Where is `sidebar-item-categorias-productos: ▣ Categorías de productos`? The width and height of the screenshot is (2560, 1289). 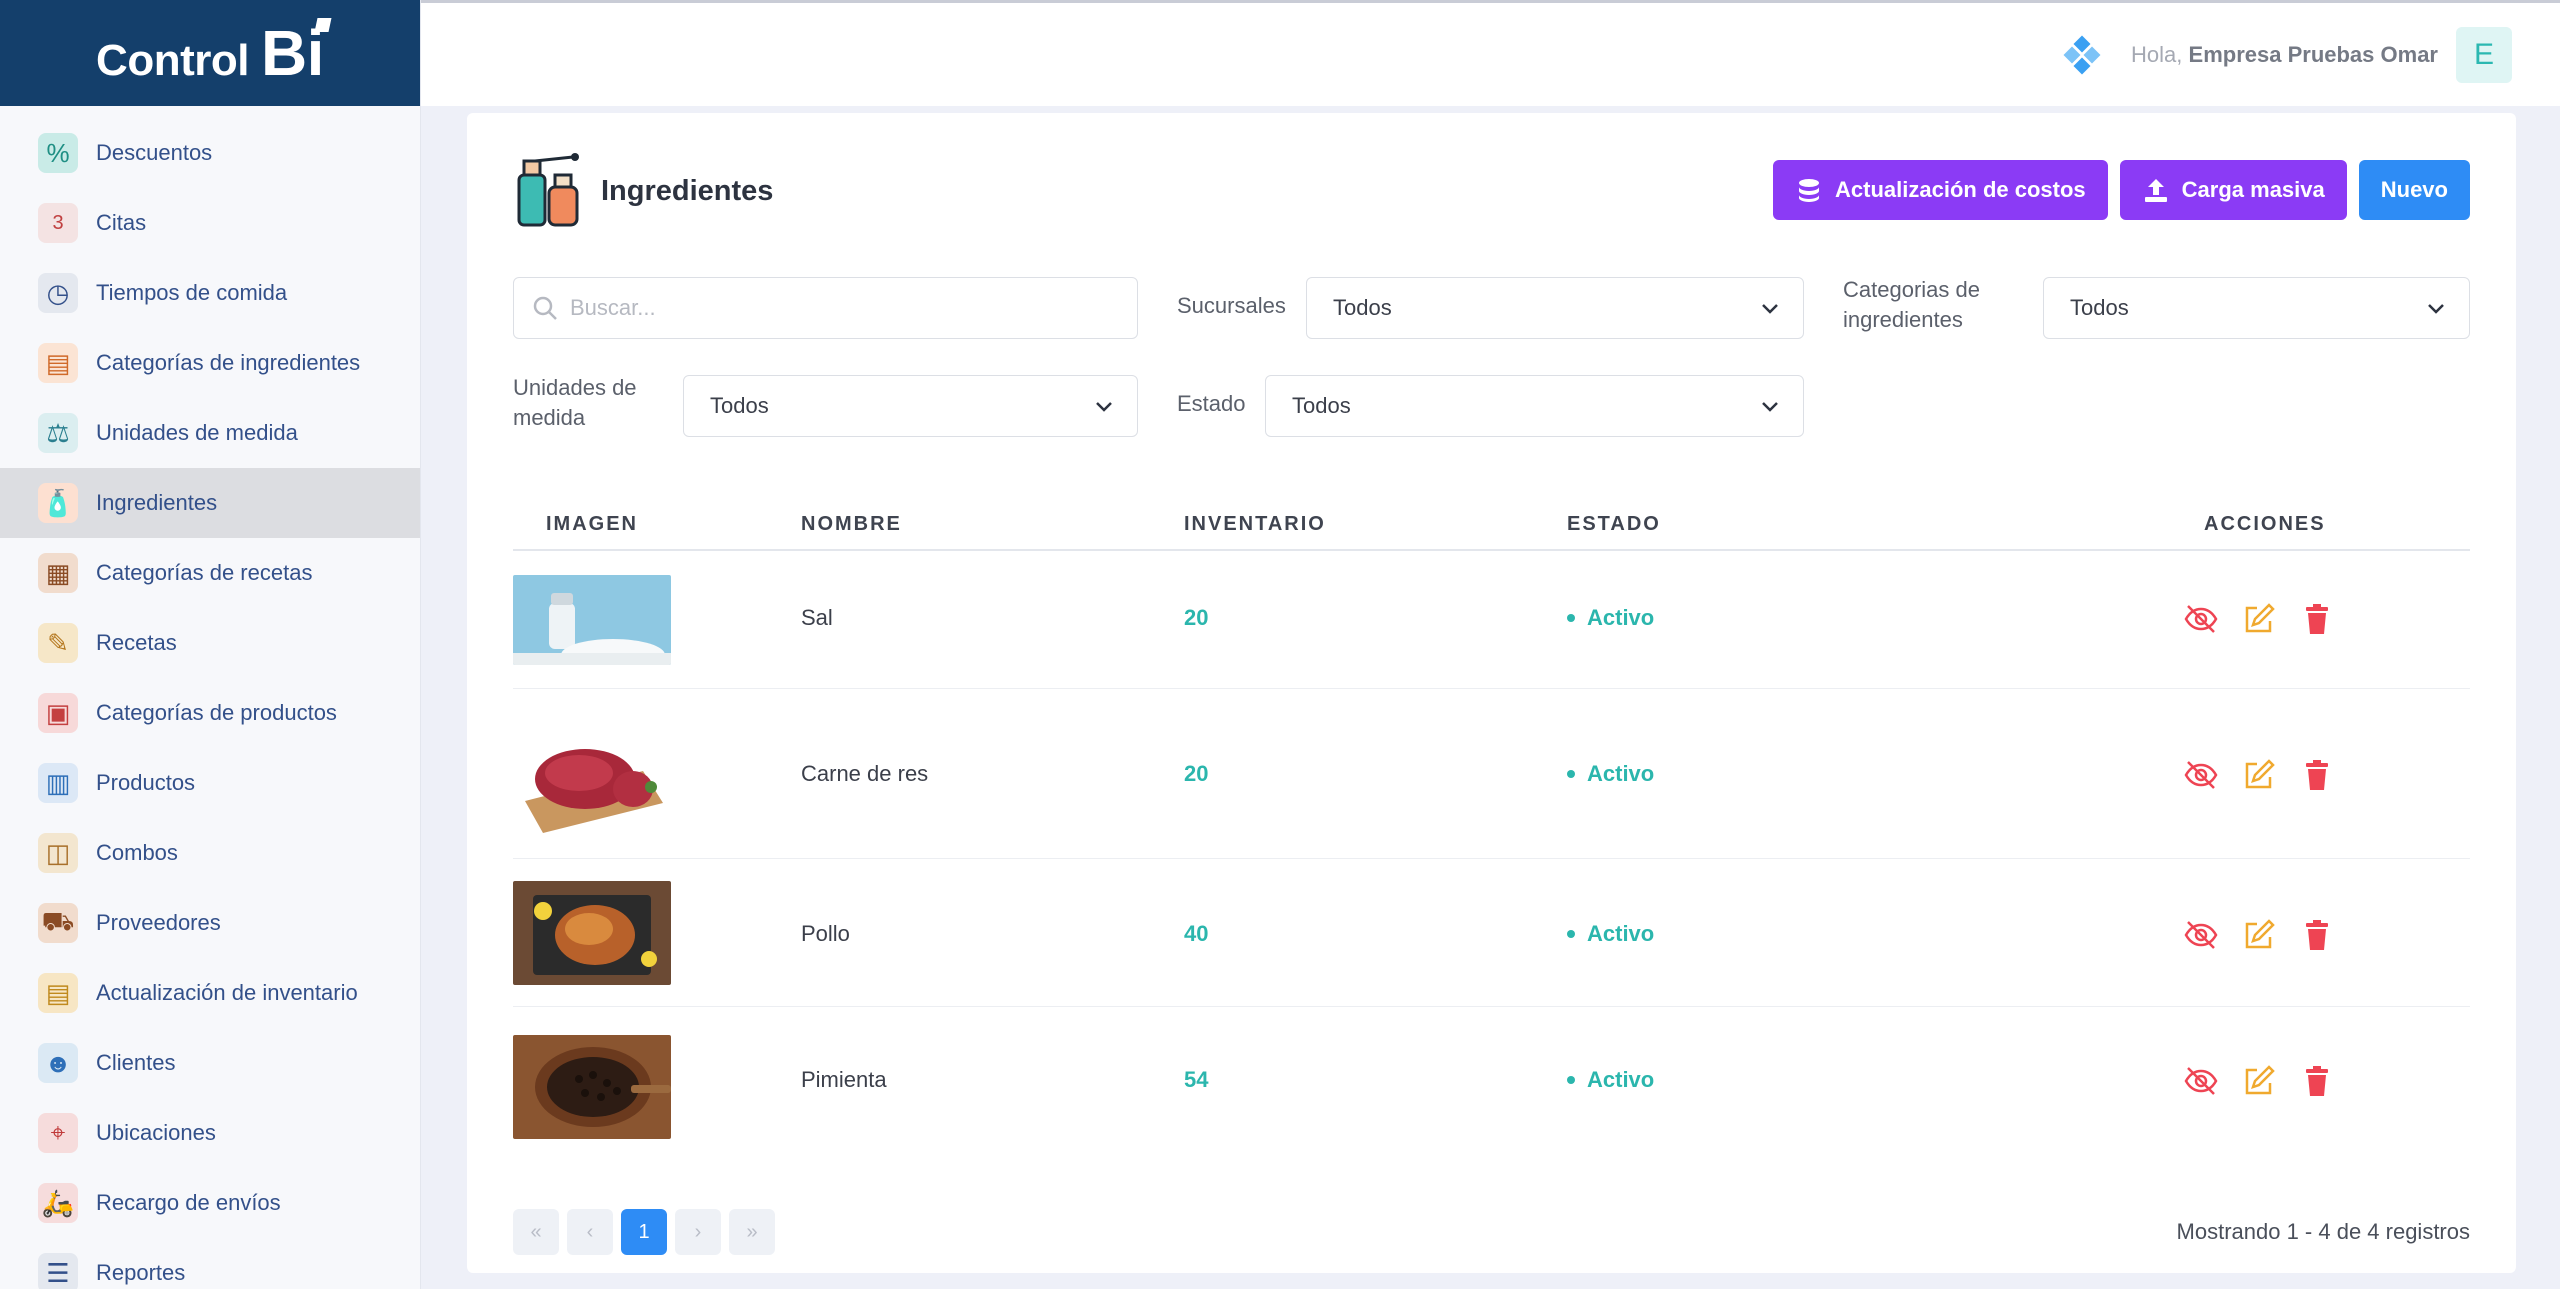
sidebar-item-categorias-productos: ▣ Categorías de productos is located at coordinates (210, 713).